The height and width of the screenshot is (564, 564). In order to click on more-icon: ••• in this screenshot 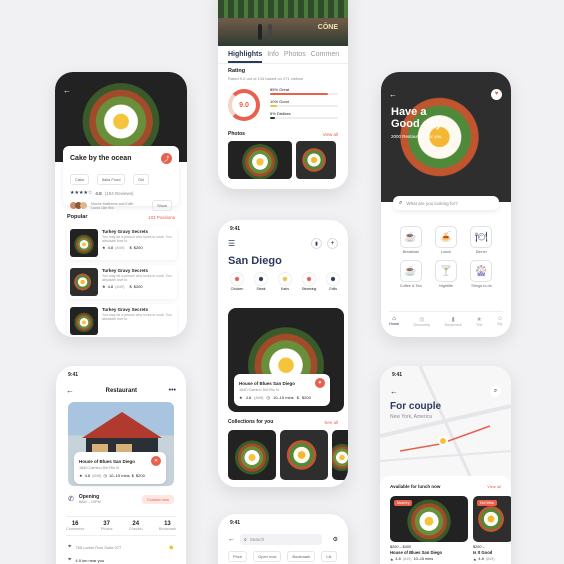, I will do `click(172, 390)`.